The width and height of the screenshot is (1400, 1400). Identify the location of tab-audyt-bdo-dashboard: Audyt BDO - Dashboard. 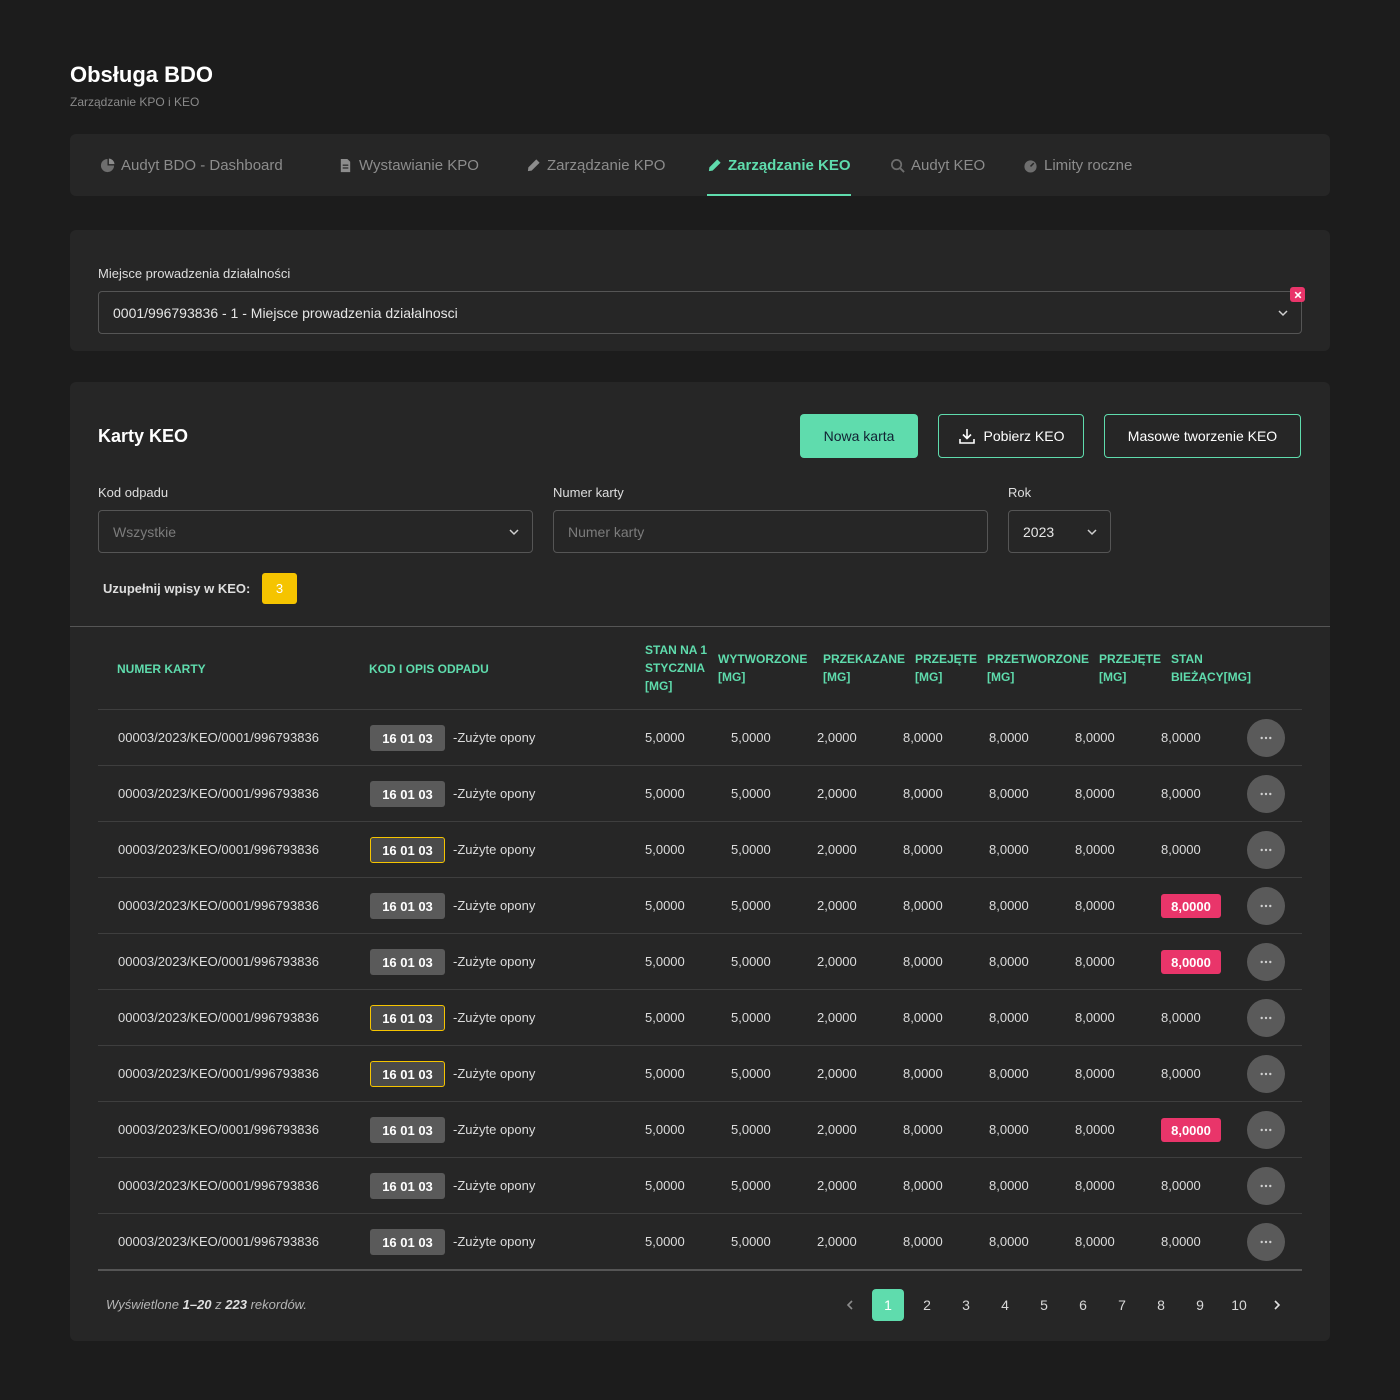
(191, 165).